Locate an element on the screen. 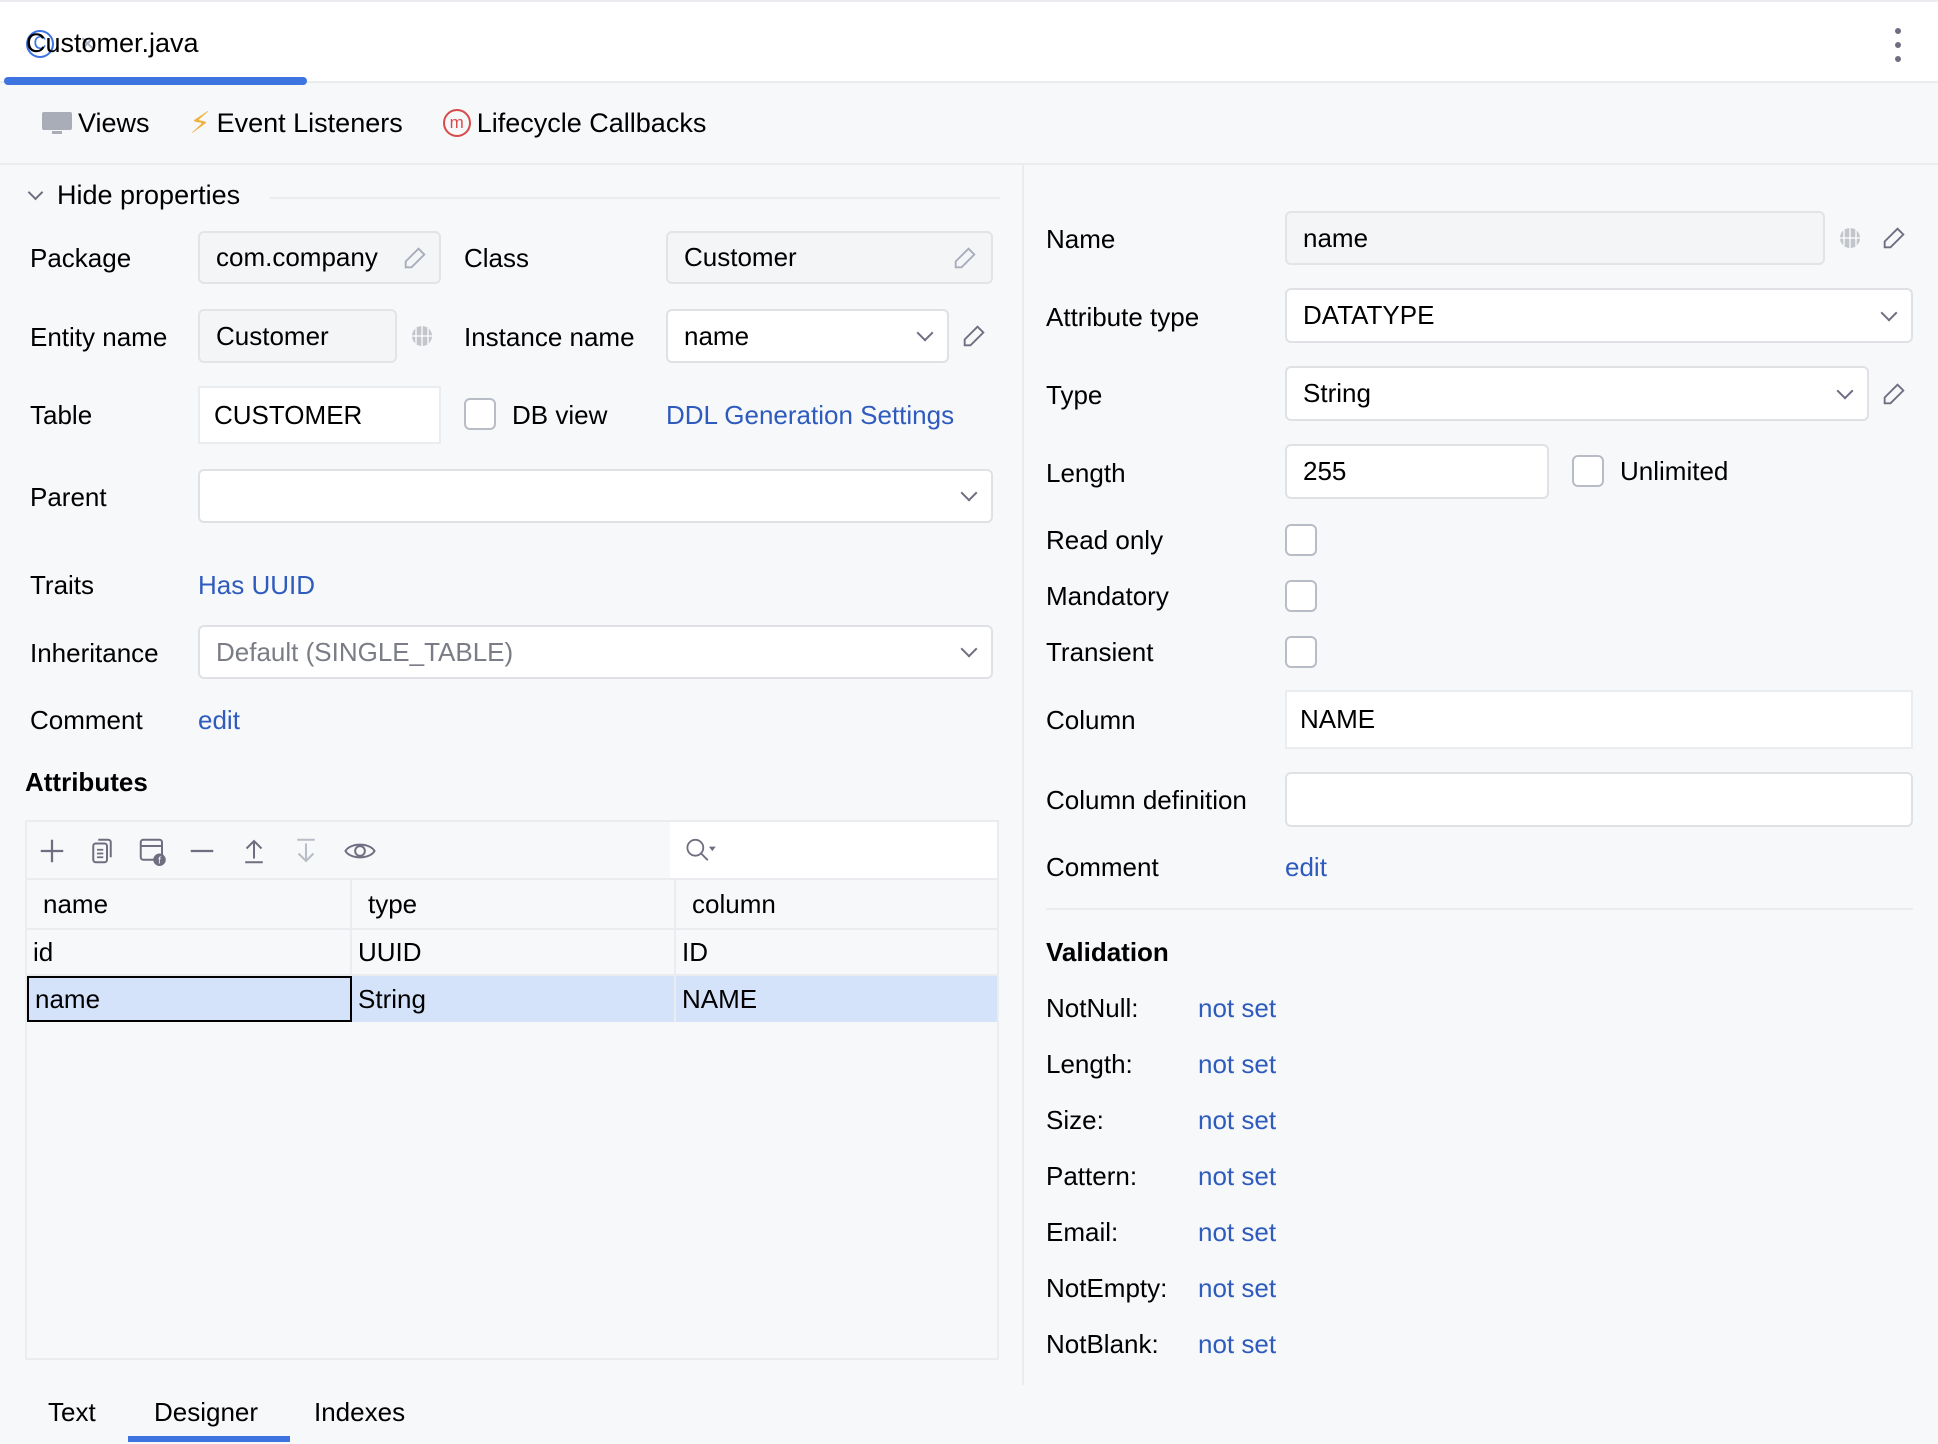 Image resolution: width=1938 pixels, height=1444 pixels. add-icon is located at coordinates (52, 851).